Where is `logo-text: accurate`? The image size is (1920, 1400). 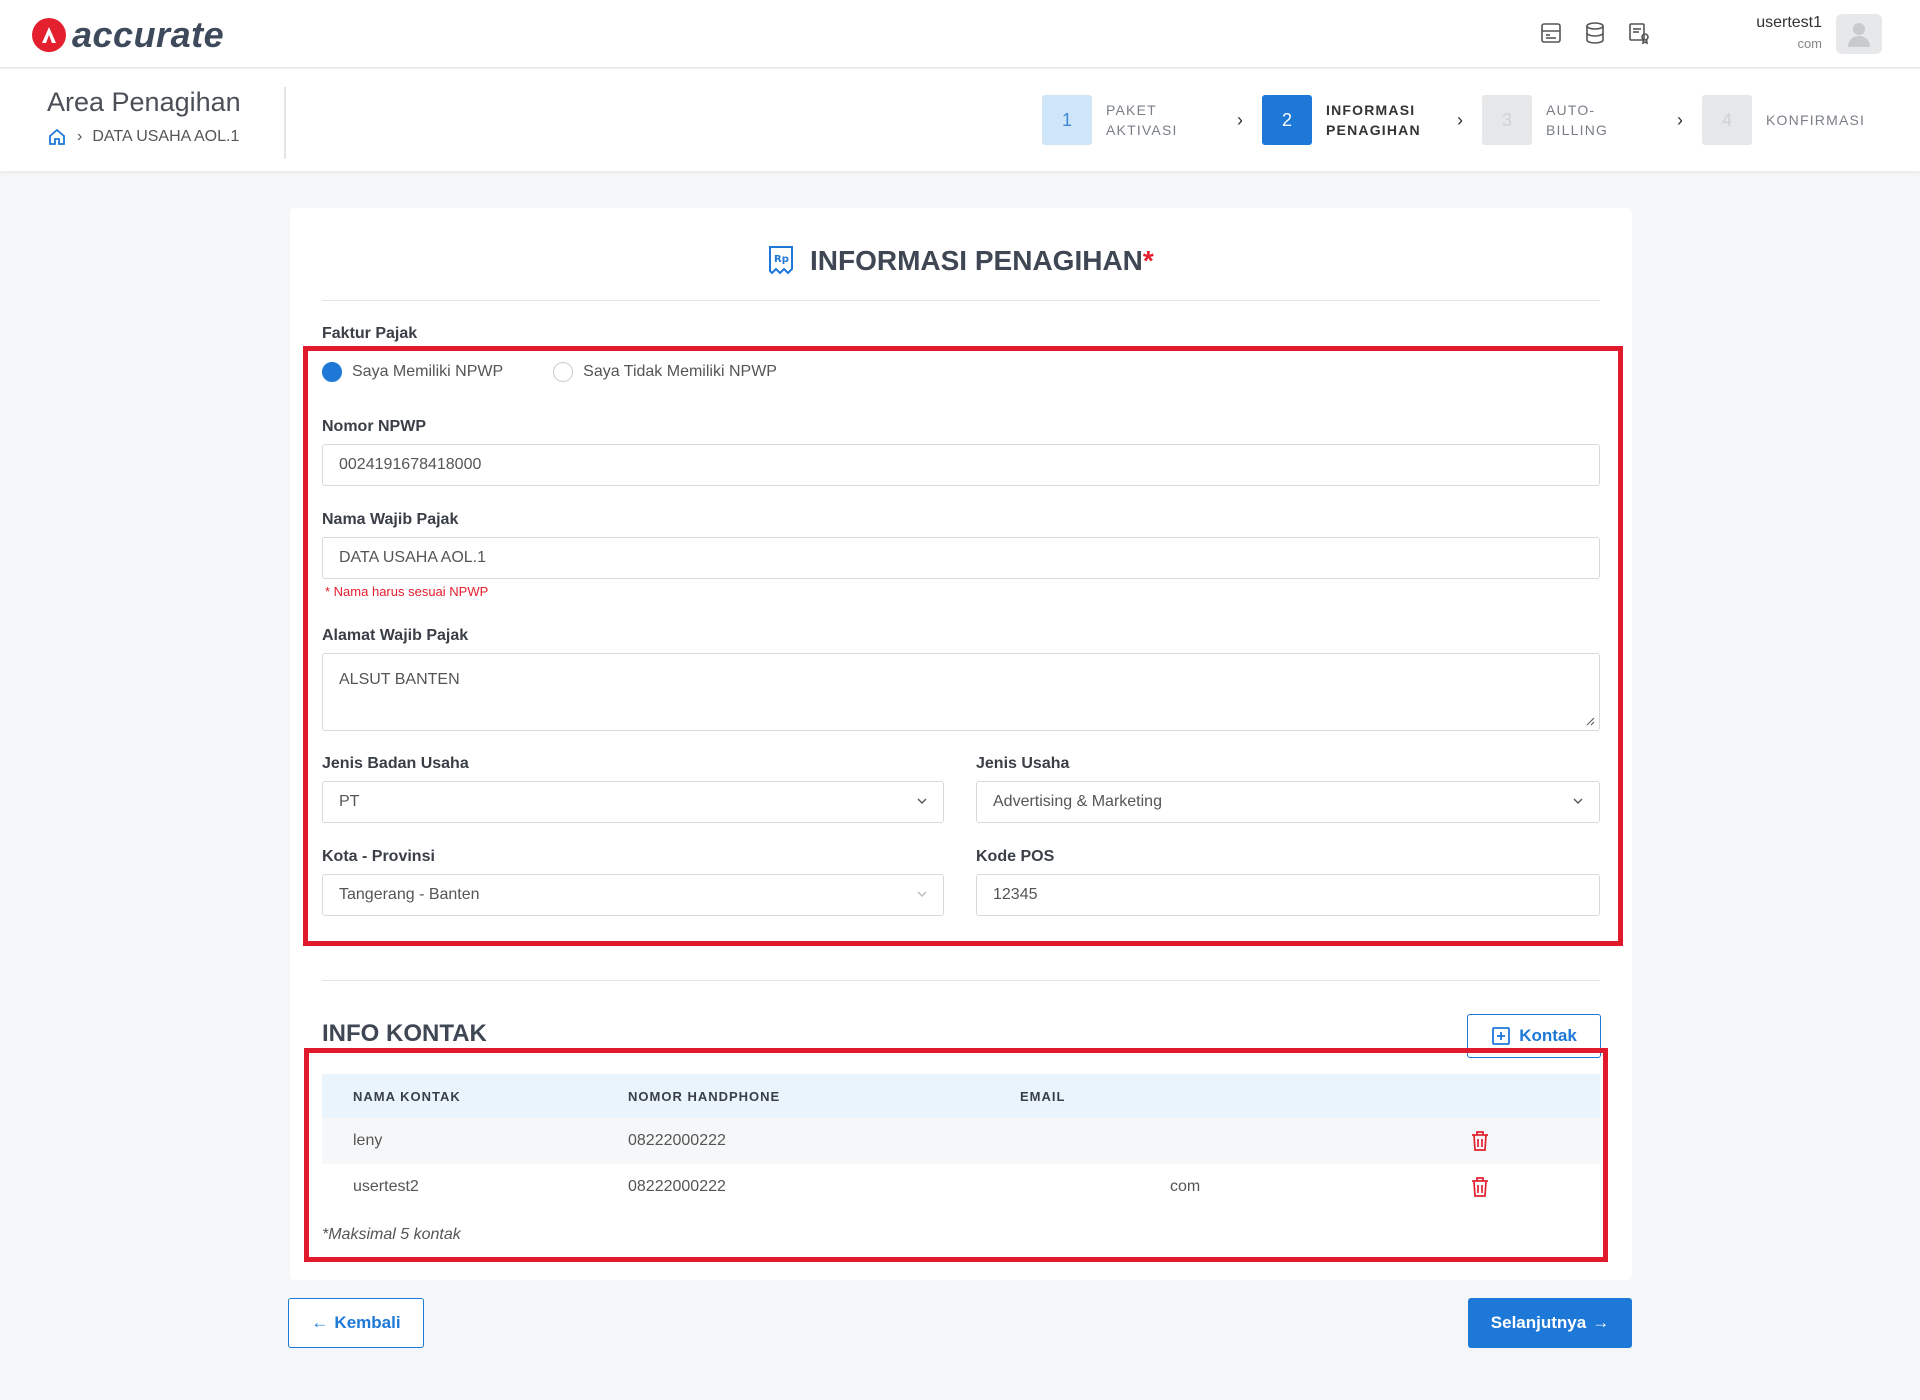 logo-text: accurate is located at coordinates (148, 34).